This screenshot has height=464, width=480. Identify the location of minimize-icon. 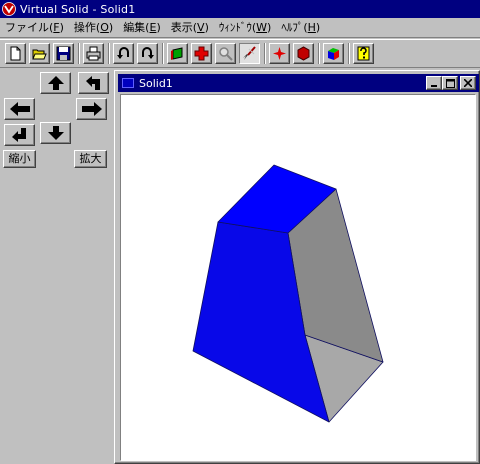
(434, 86).